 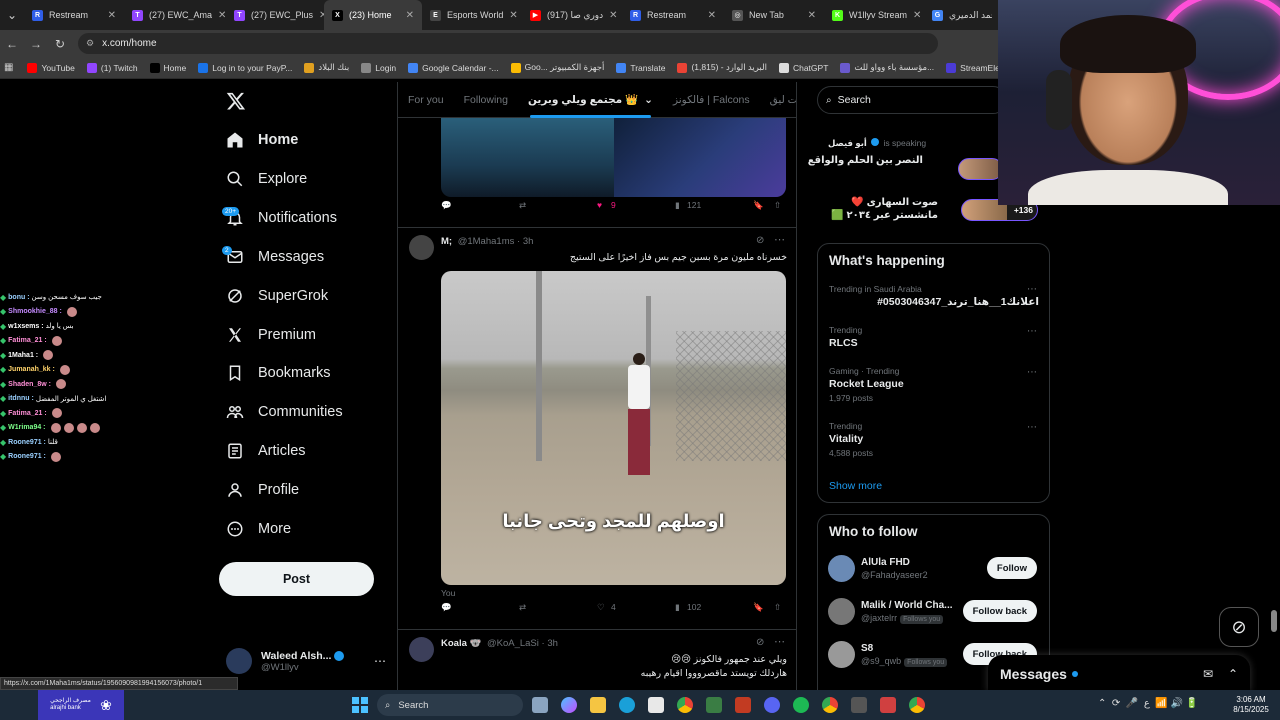 I want to click on forward-icon: →, so click(x=36, y=44).